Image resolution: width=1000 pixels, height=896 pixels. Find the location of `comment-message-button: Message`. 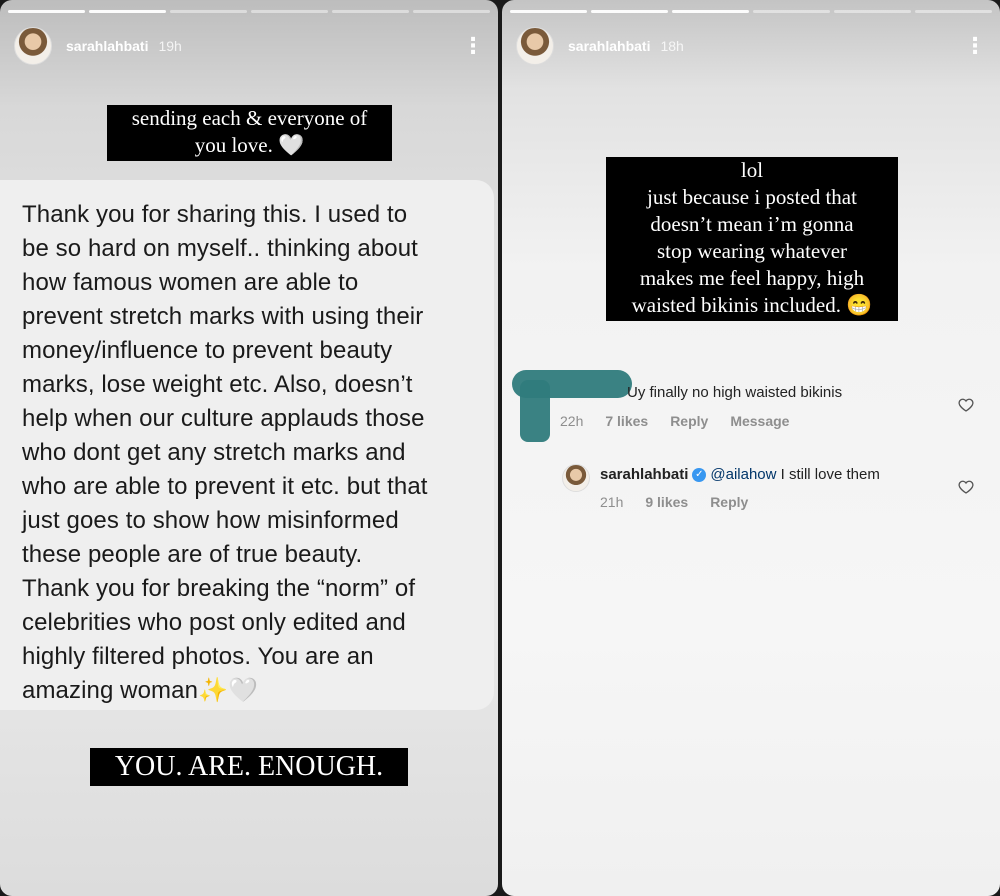

comment-message-button: Message is located at coordinates (759, 421).